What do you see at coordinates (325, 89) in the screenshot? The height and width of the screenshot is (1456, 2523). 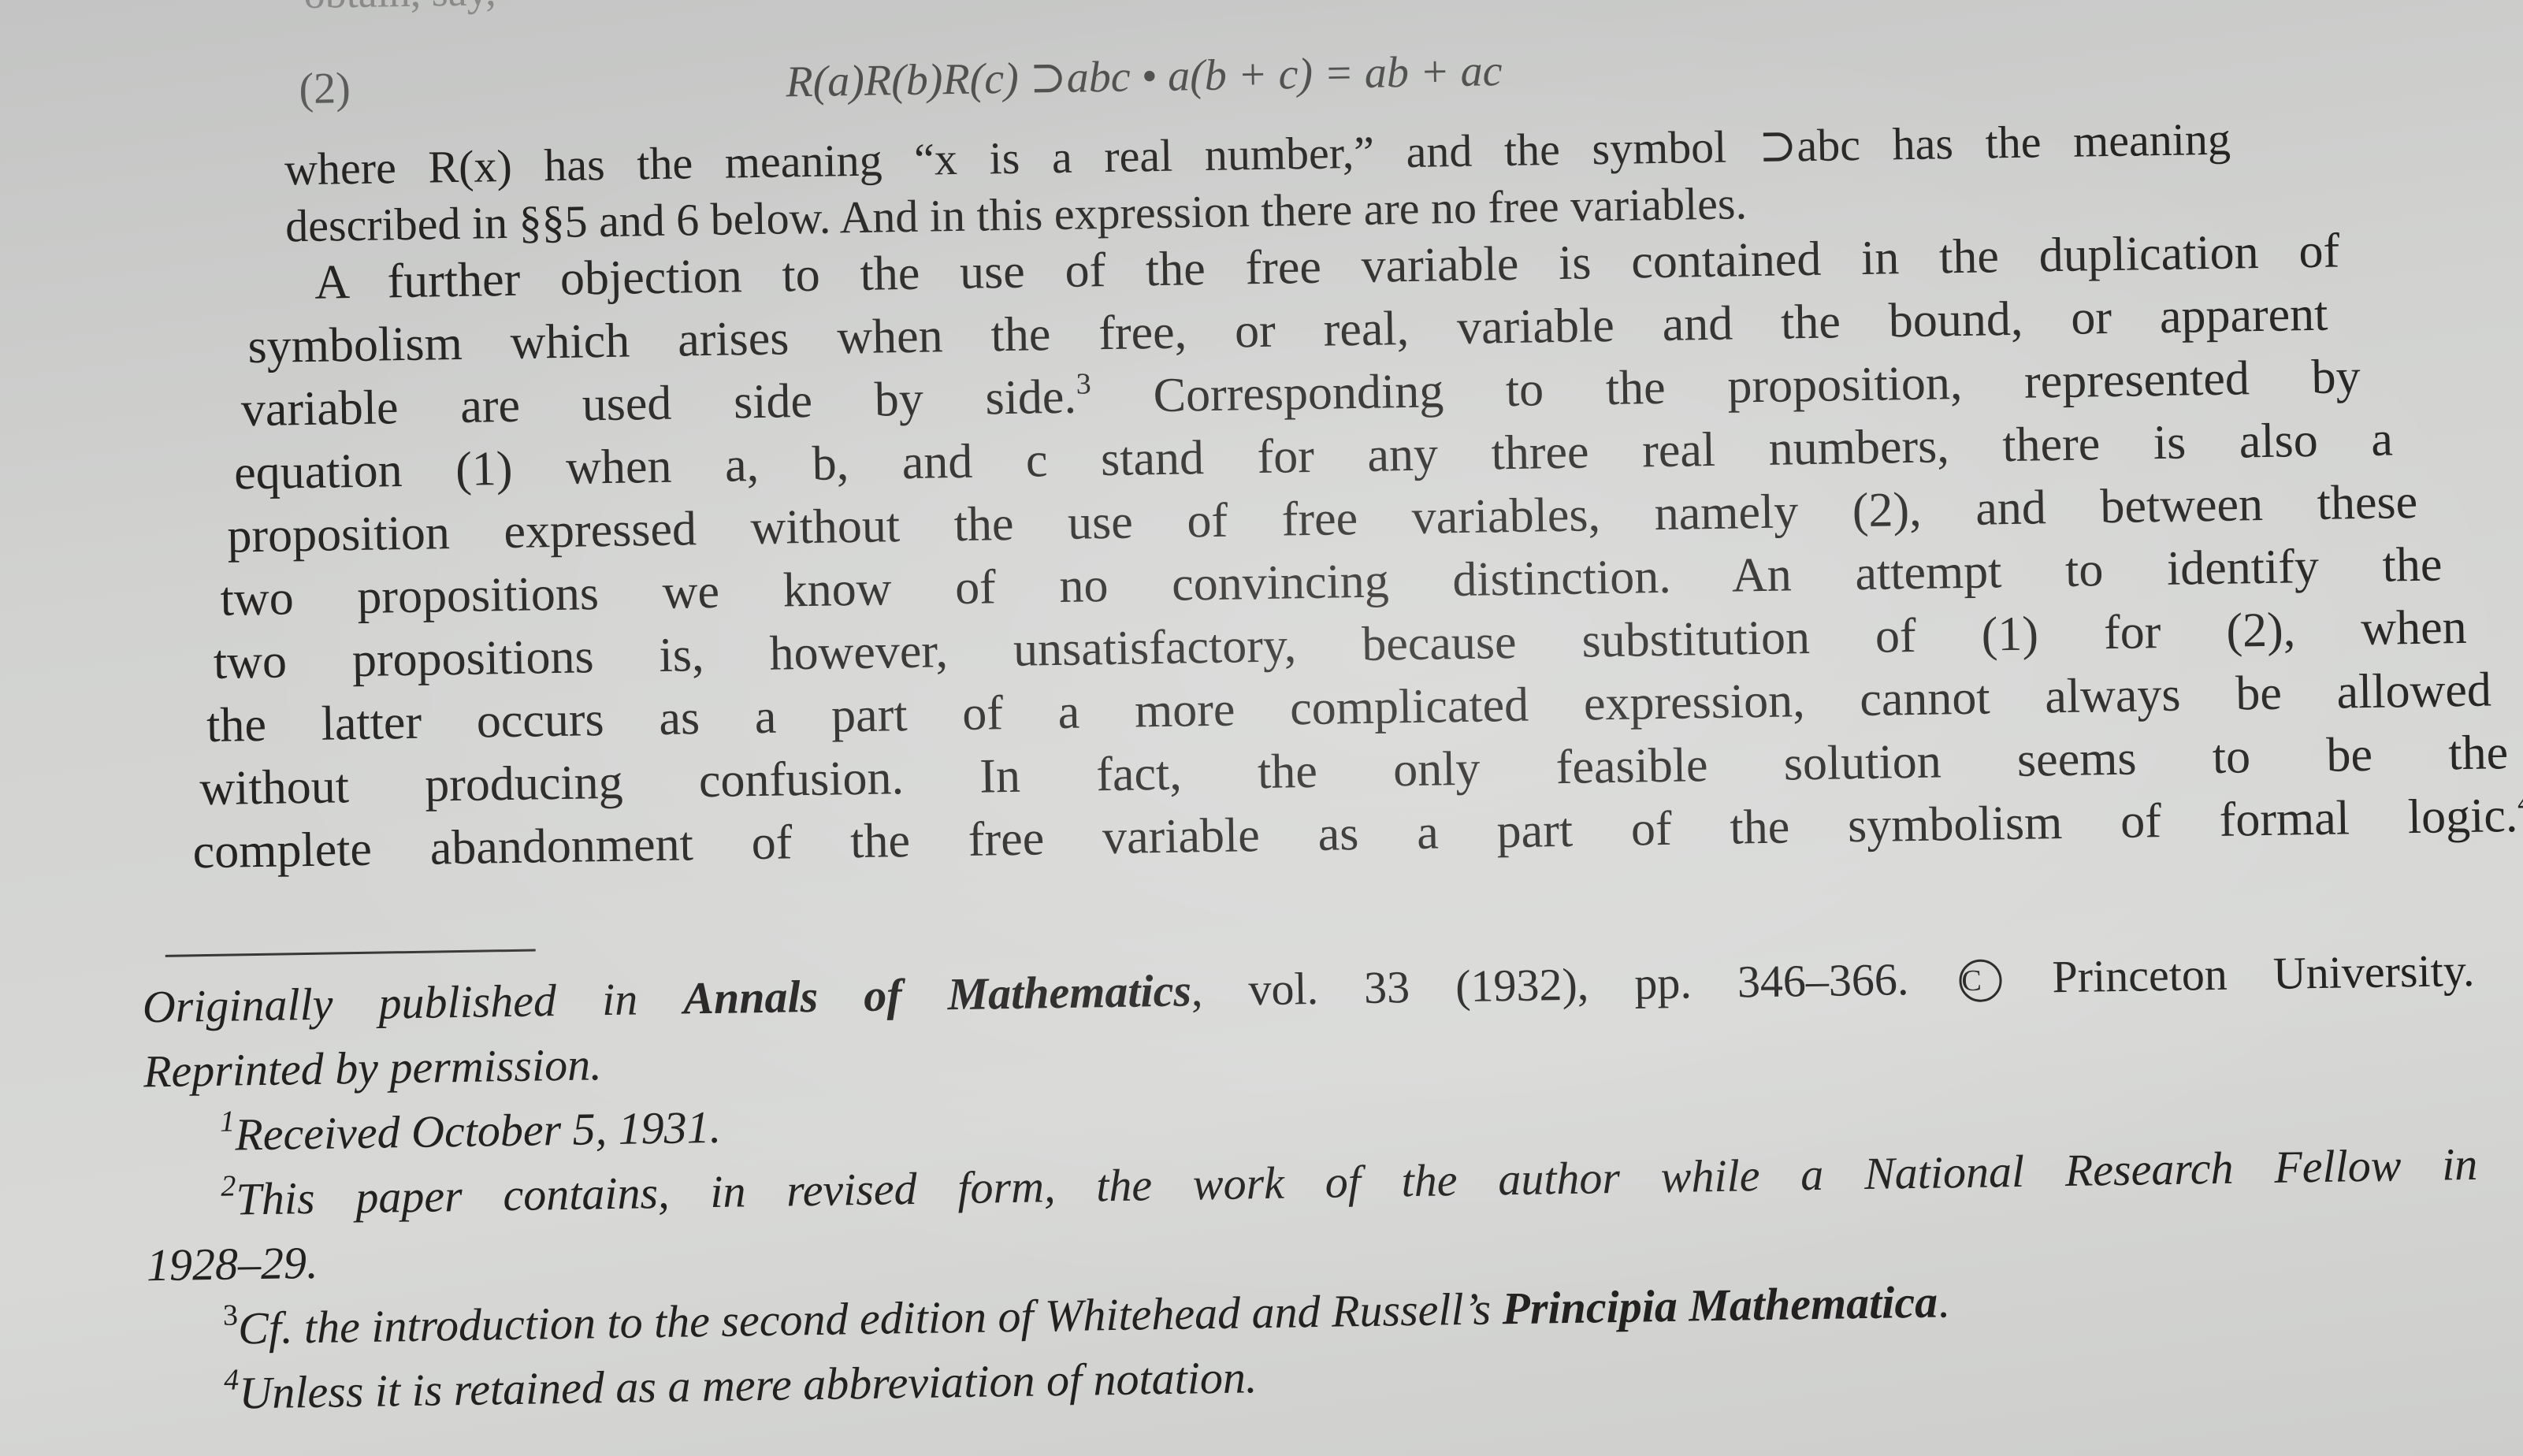 I see `equation-number: (2)` at bounding box center [325, 89].